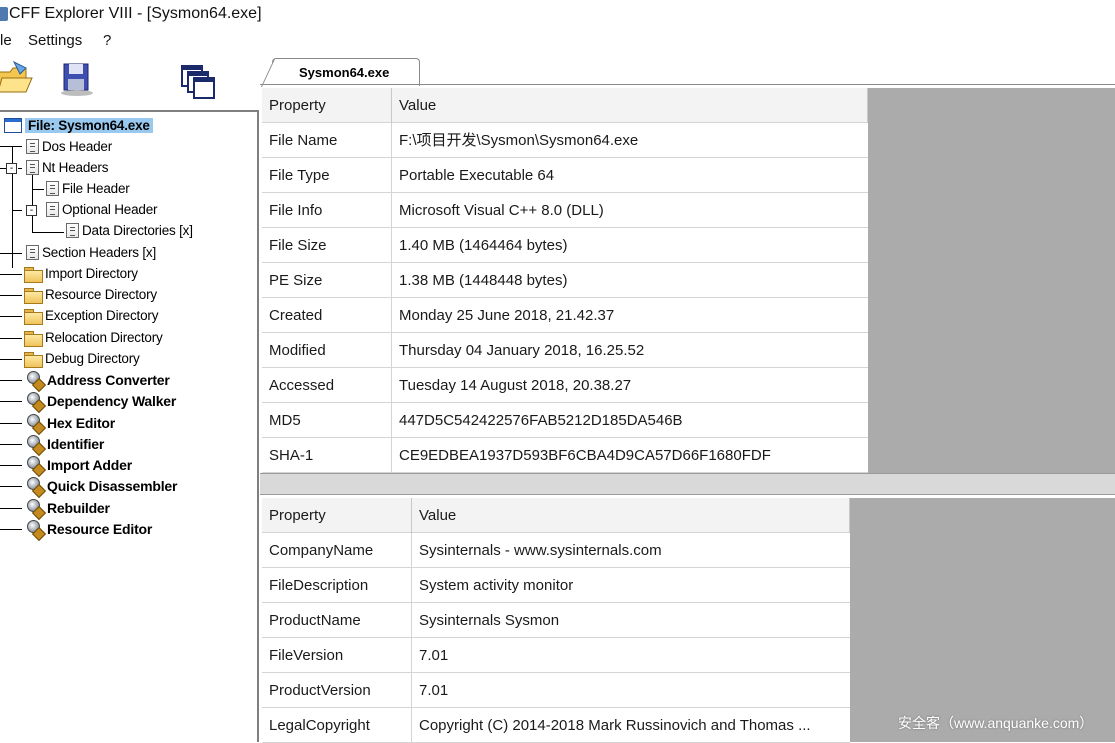 This screenshot has height=743, width=1115. Describe the element at coordinates (556, 515) in the screenshot. I see `table-header-row: Property Value` at that location.